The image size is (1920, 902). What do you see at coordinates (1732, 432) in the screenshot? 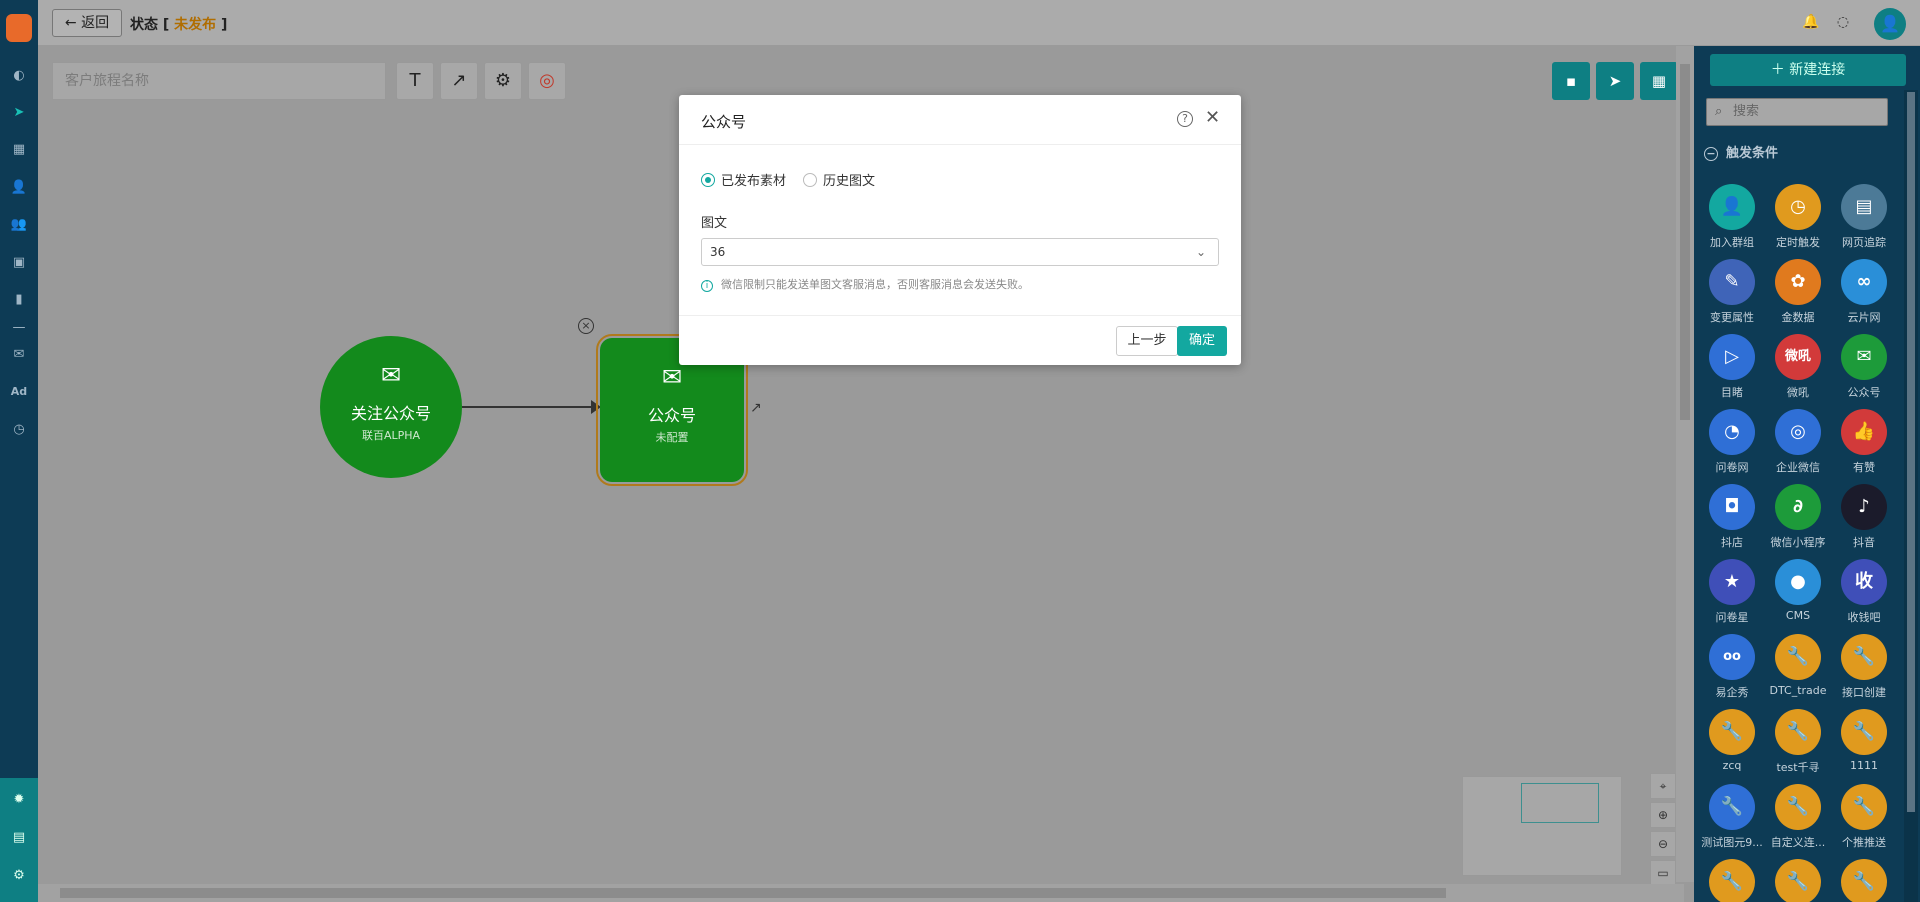
I see `trigger-icon: ◔` at bounding box center [1732, 432].